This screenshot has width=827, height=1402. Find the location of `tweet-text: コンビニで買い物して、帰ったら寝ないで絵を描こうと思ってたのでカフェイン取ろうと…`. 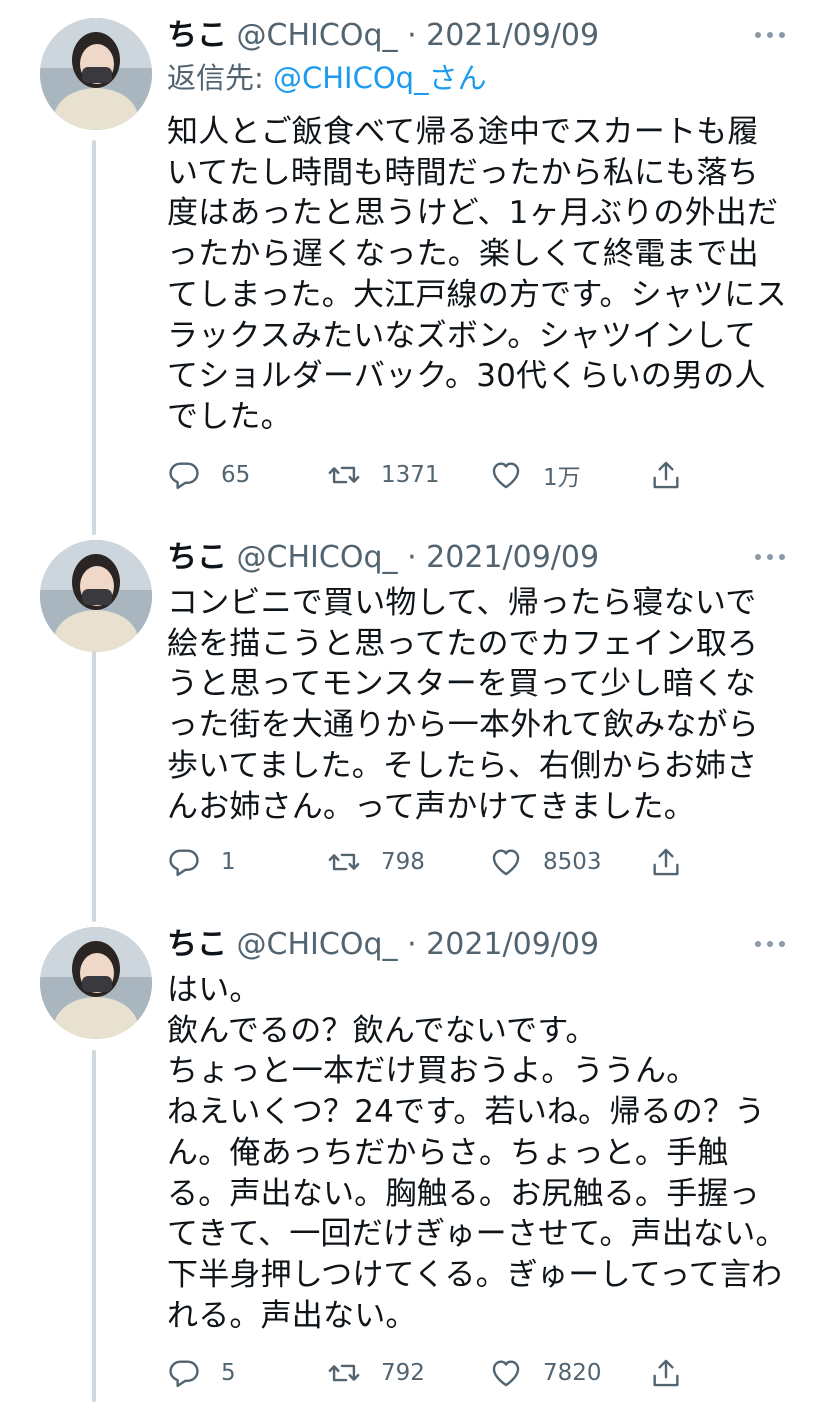

tweet-text: コンビニで買い物して、帰ったら寝ないで絵を描こうと思ってたのでカフェイン取ろうと… is located at coordinates (463, 705).